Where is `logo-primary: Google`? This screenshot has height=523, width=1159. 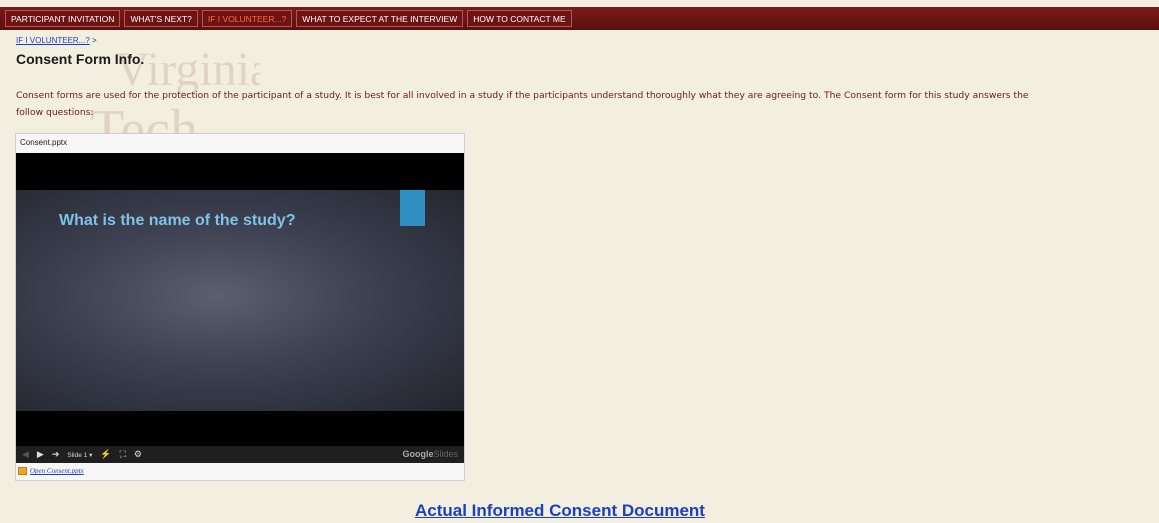 logo-primary: Google is located at coordinates (418, 454).